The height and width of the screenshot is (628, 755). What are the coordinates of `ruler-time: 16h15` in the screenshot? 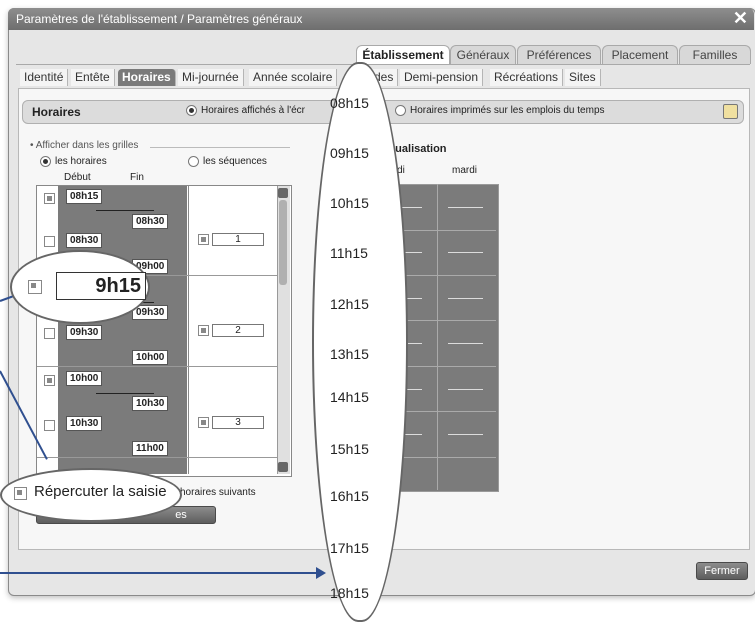 It's located at (349, 496).